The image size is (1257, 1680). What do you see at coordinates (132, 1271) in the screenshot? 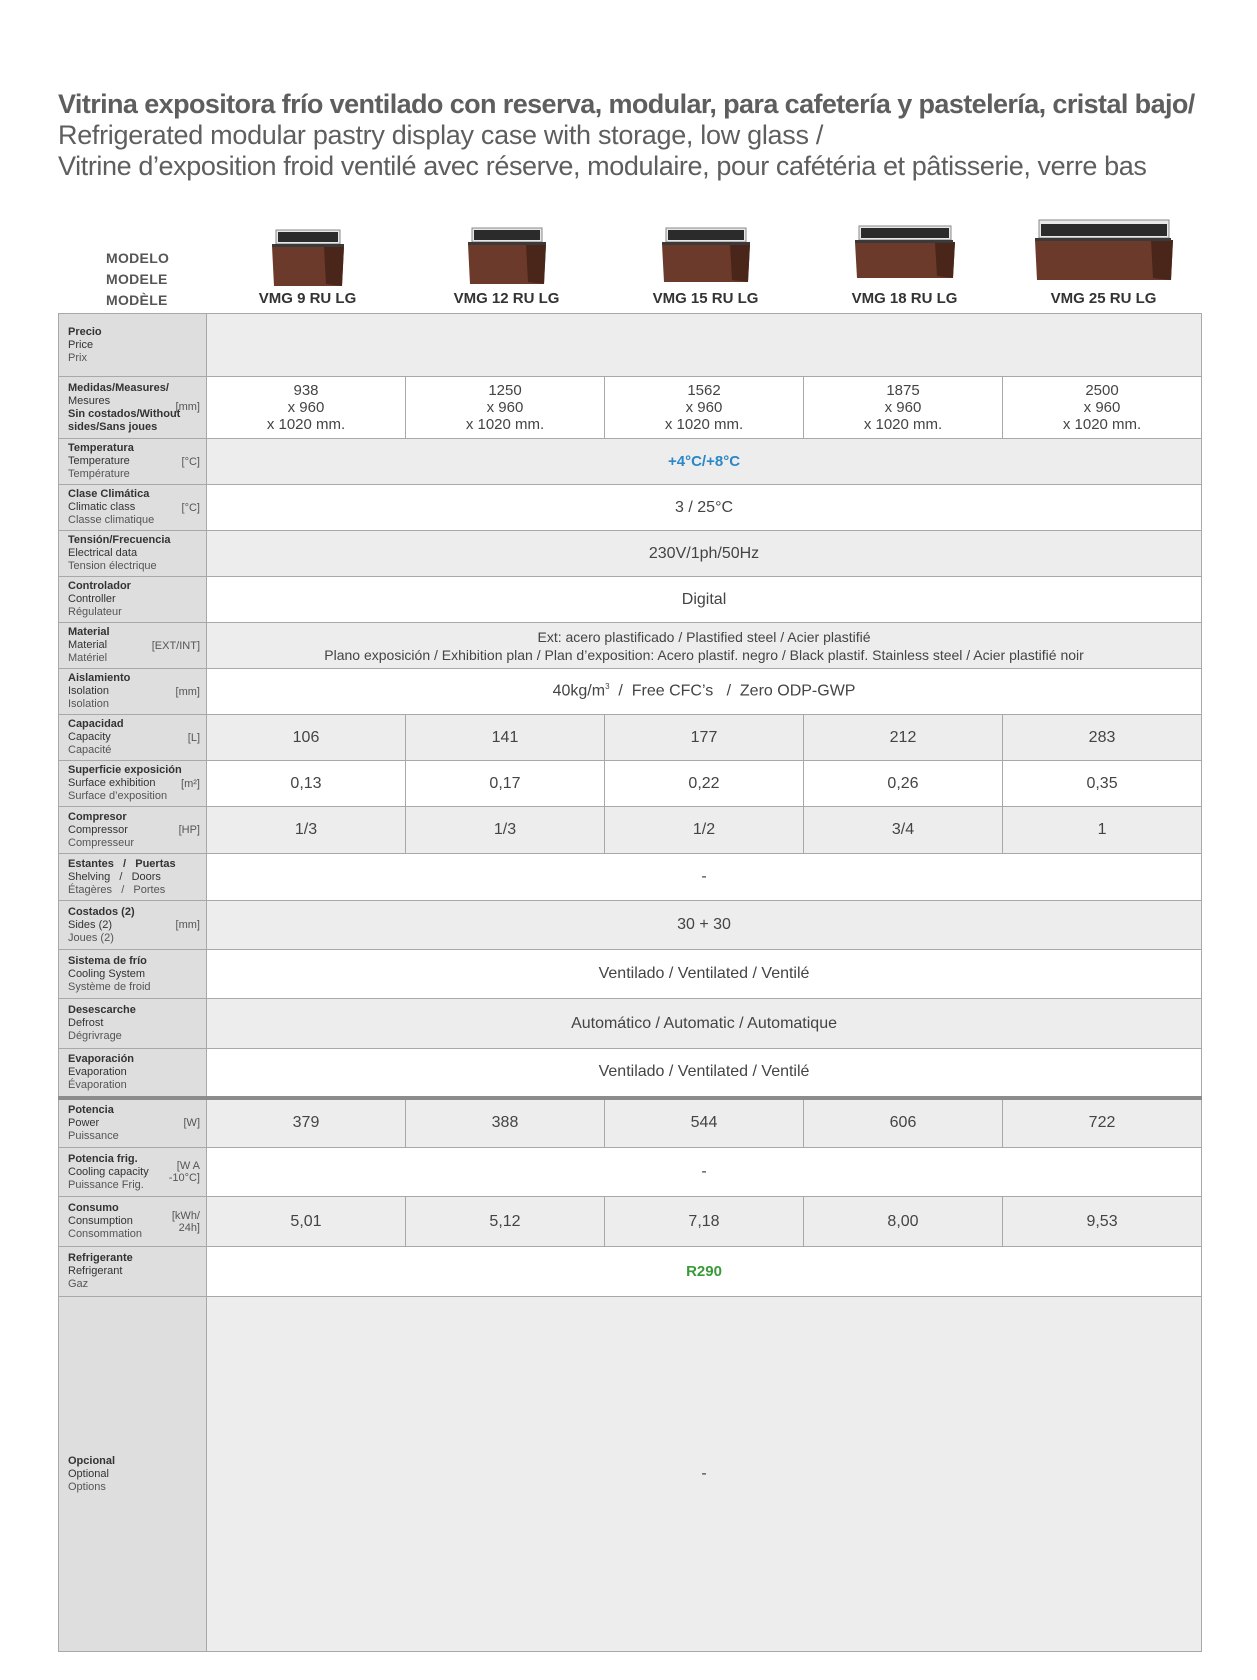
I see `label-refrigerant: Refrigerante Refrigerant Gaz` at bounding box center [132, 1271].